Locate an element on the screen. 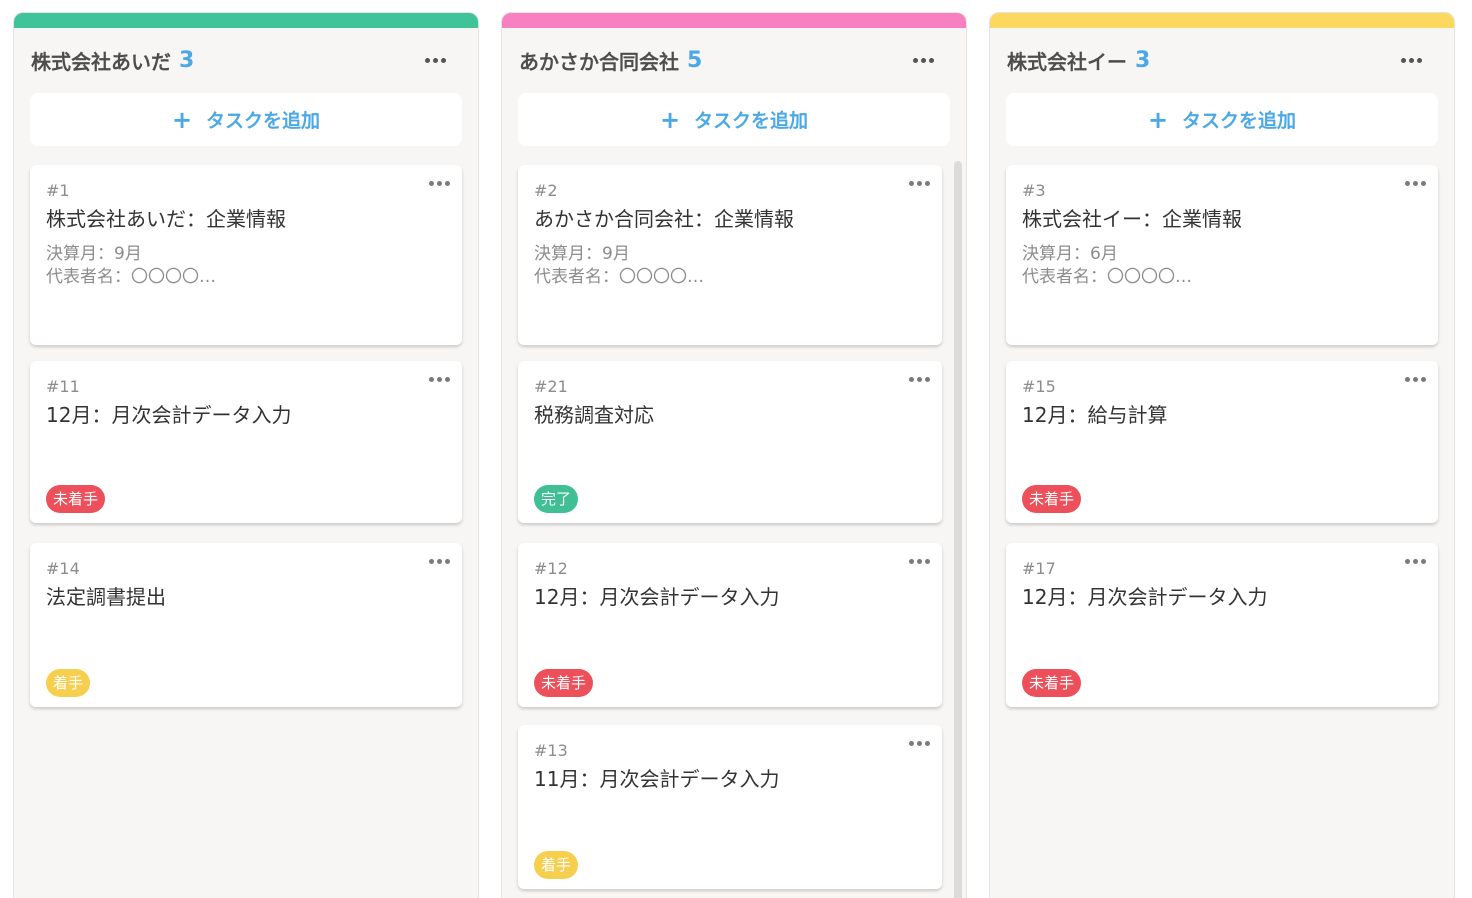  task-number: #12 is located at coordinates (551, 568).